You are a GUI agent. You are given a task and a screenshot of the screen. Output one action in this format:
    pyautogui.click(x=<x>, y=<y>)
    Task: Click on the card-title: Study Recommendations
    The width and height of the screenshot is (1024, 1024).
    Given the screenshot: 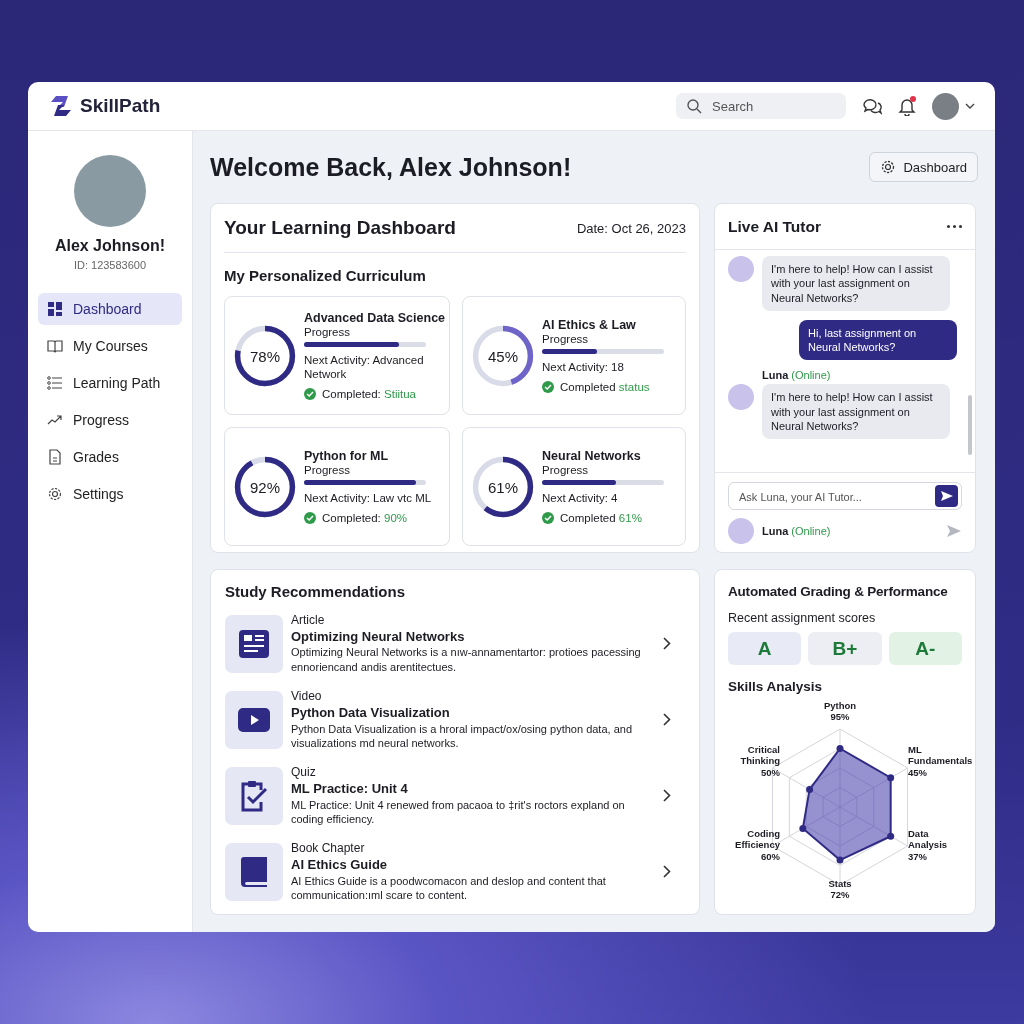 What is the action you would take?
    pyautogui.click(x=316, y=591)
    